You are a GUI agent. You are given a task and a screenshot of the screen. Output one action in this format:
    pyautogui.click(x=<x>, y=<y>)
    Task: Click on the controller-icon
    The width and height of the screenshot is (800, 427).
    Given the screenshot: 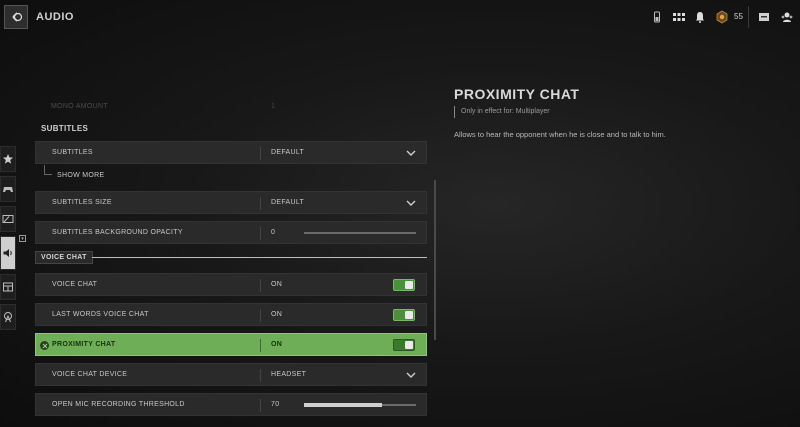 What is the action you would take?
    pyautogui.click(x=8, y=189)
    